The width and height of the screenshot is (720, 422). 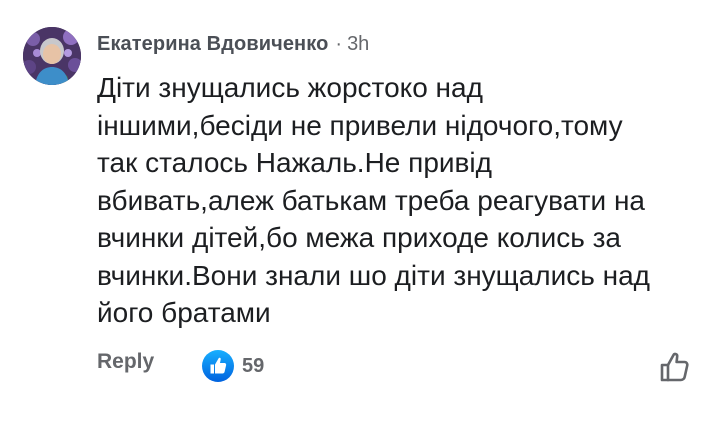 What do you see at coordinates (358, 44) in the screenshot?
I see `timestamp: 3h` at bounding box center [358, 44].